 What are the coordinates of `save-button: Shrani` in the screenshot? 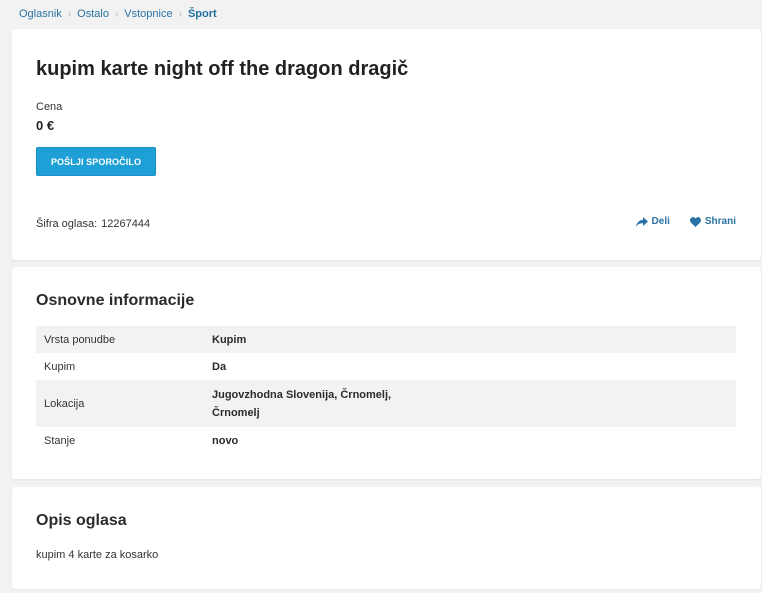 It's located at (712, 221).